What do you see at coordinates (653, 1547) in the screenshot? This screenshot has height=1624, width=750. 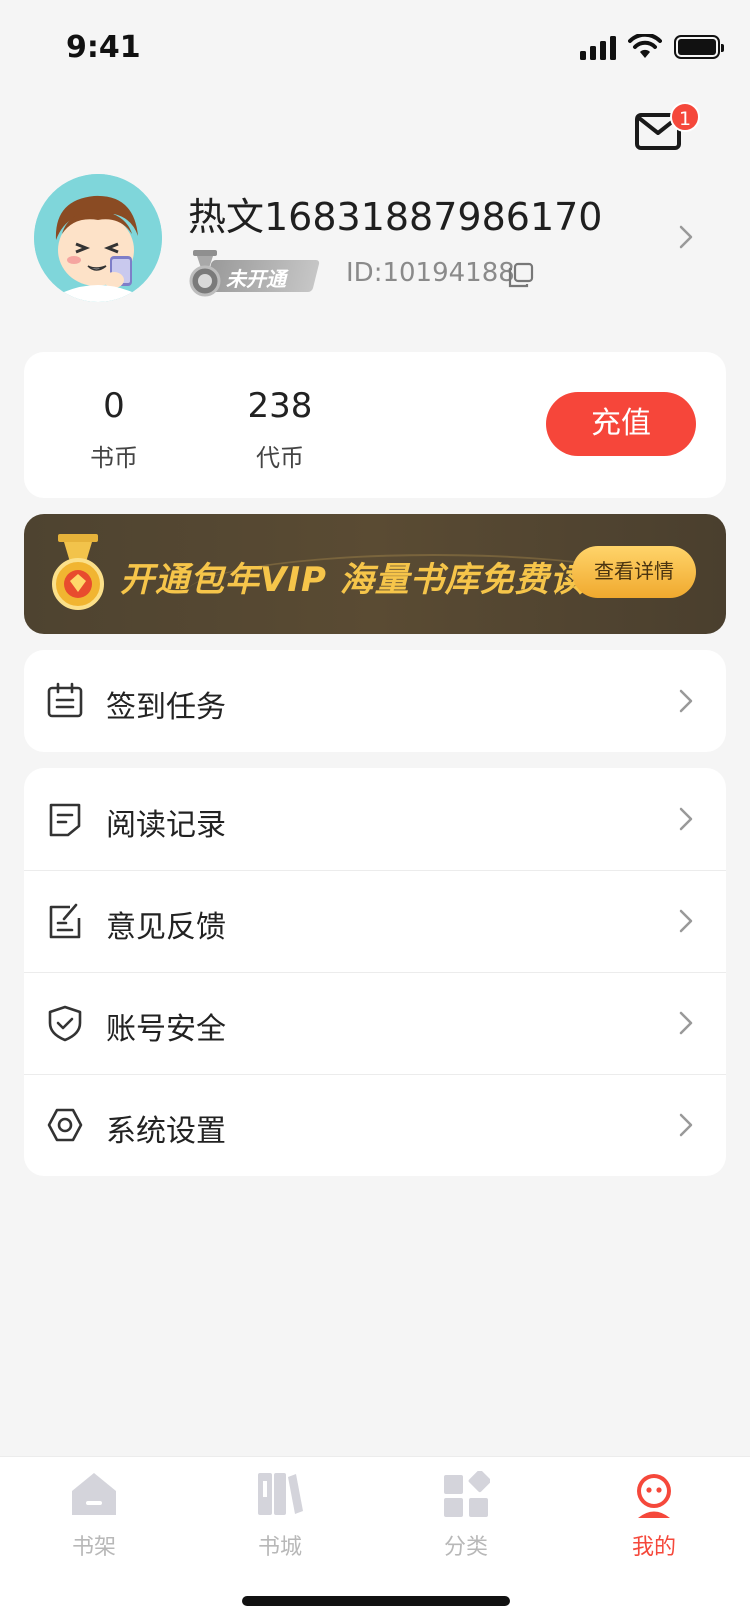 I see `tab-label: 我的` at bounding box center [653, 1547].